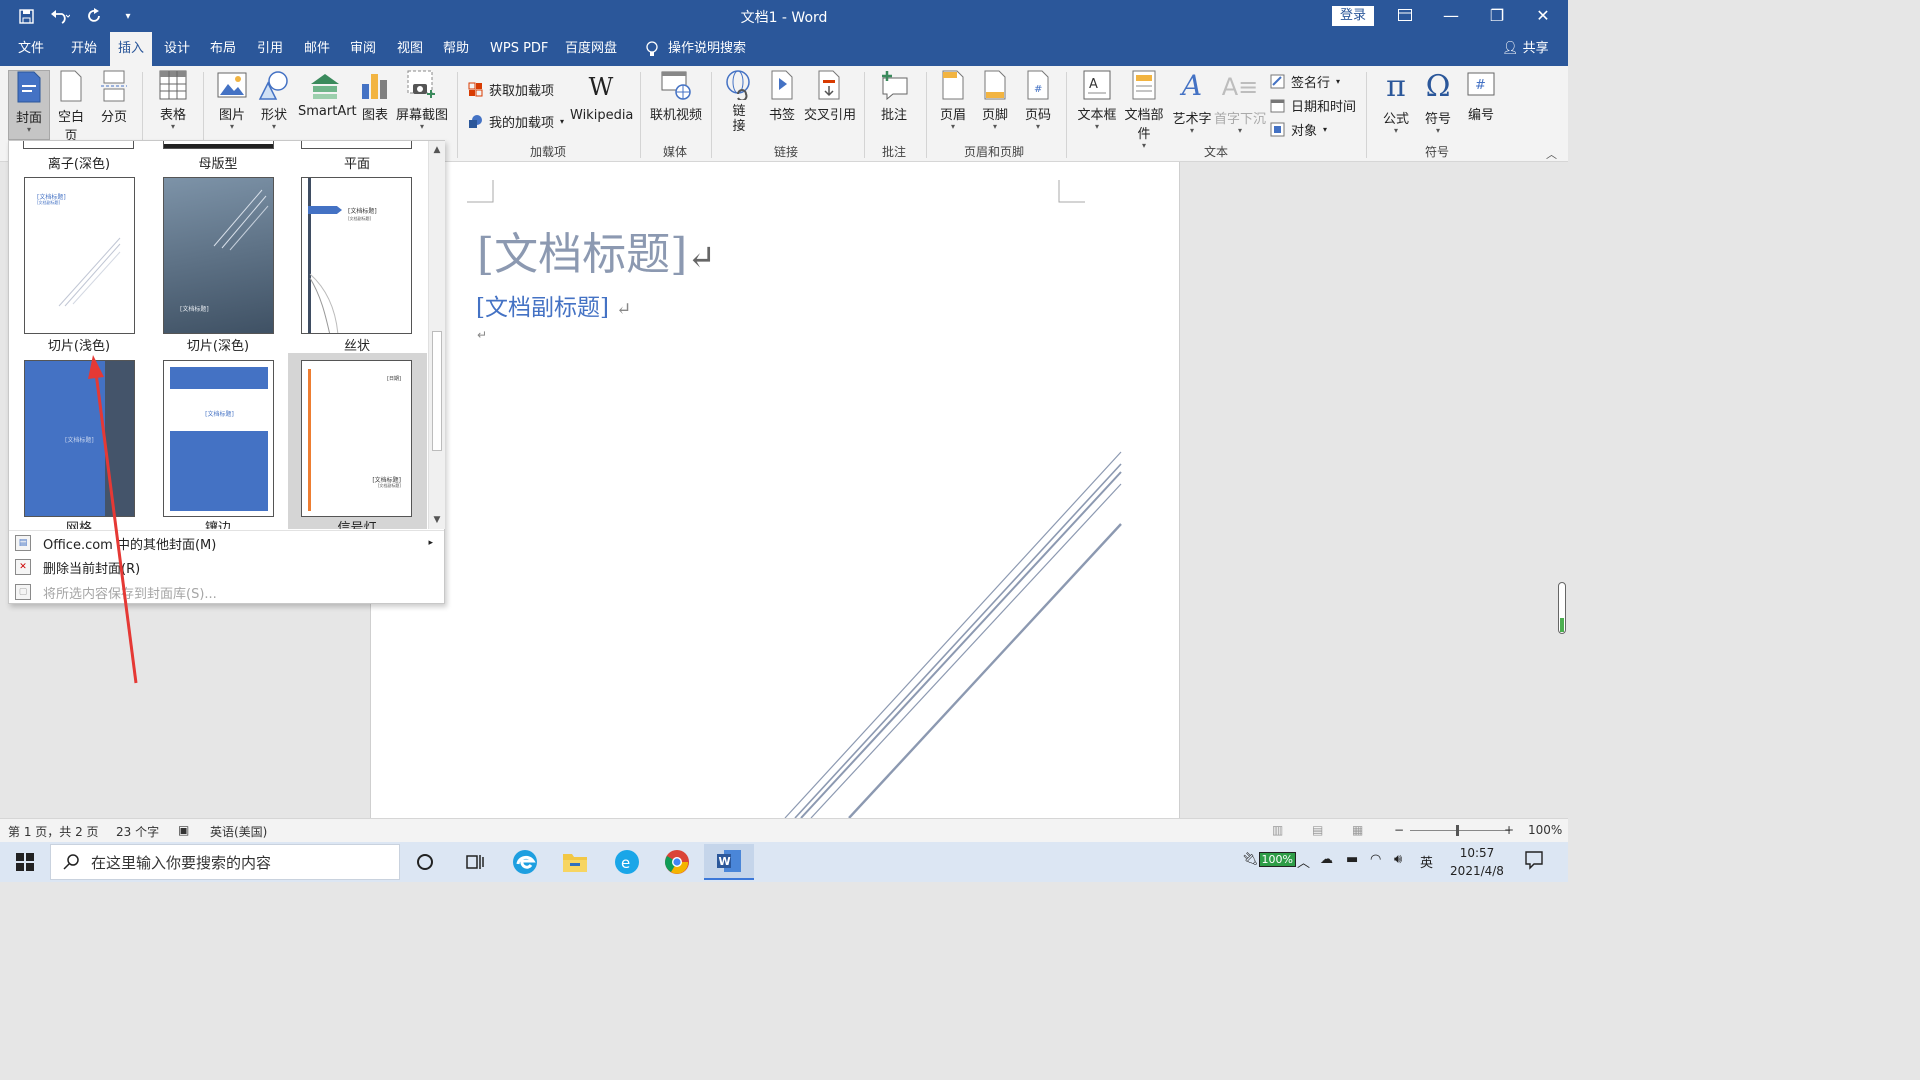 Image resolution: width=1920 pixels, height=1080 pixels. Describe the element at coordinates (1398, 859) in the screenshot. I see `volume-icon: 🔊︎` at that location.